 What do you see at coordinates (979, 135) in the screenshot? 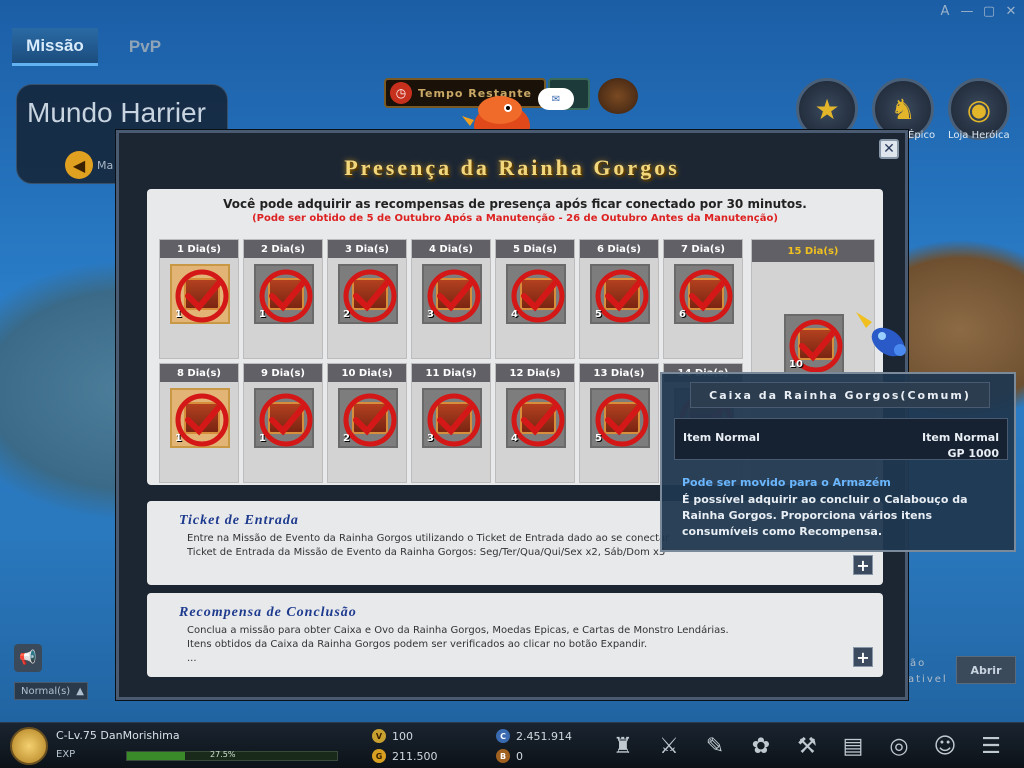
I see `heroic-shop-label: Loja Heróica` at bounding box center [979, 135].